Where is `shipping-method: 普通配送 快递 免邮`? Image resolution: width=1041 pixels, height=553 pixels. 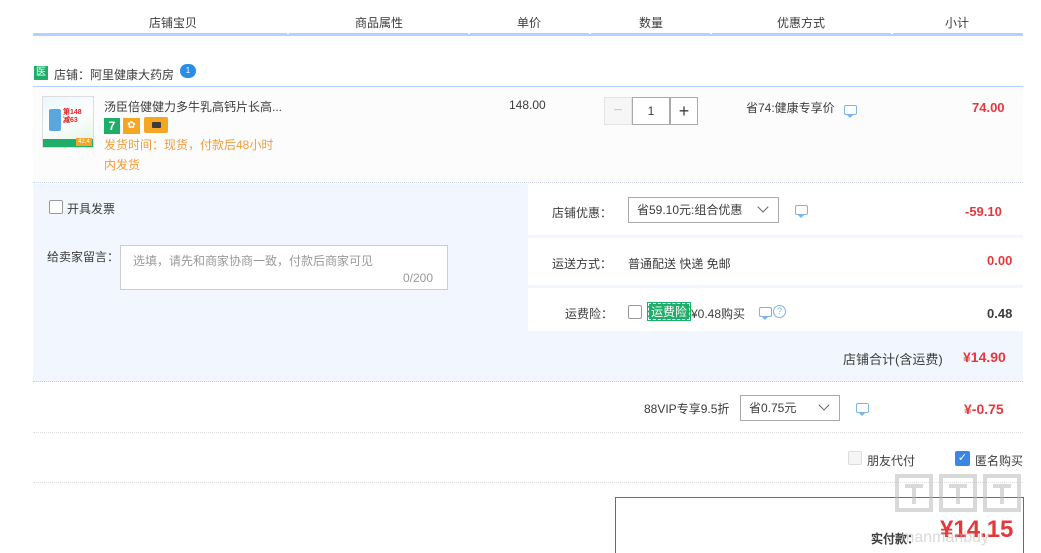 shipping-method: 普通配送 快递 免邮 is located at coordinates (679, 264).